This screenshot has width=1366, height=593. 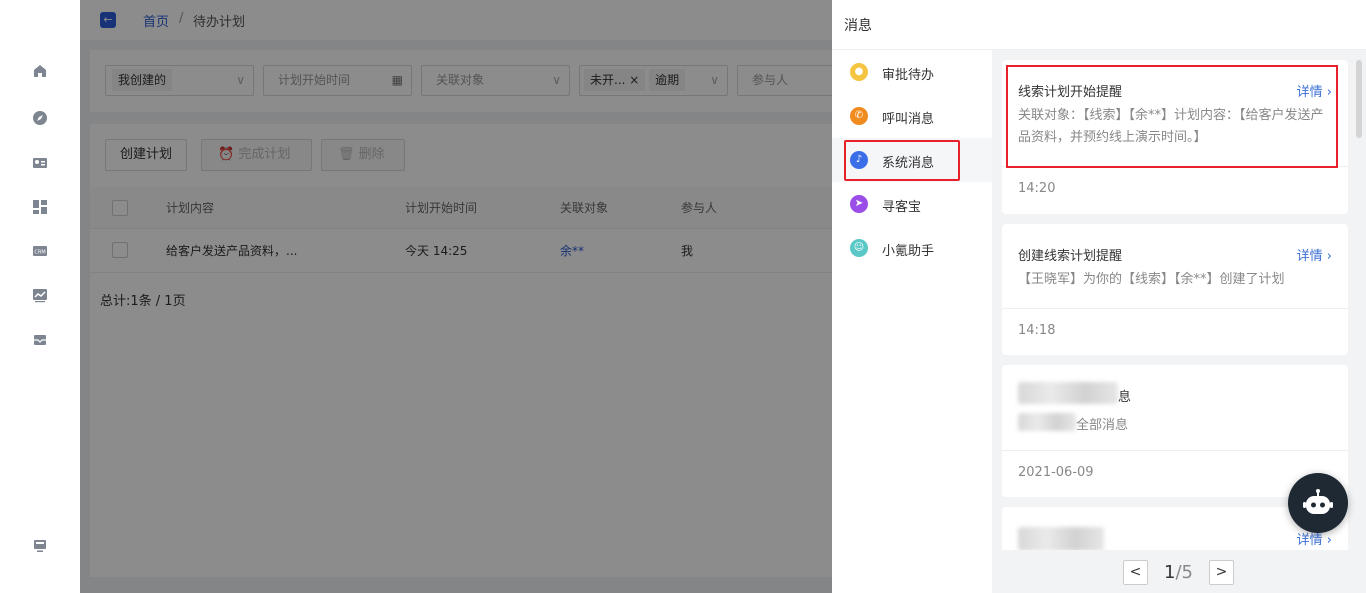 What do you see at coordinates (441, 208) in the screenshot?
I see `header-start-time: 计划开始时间` at bounding box center [441, 208].